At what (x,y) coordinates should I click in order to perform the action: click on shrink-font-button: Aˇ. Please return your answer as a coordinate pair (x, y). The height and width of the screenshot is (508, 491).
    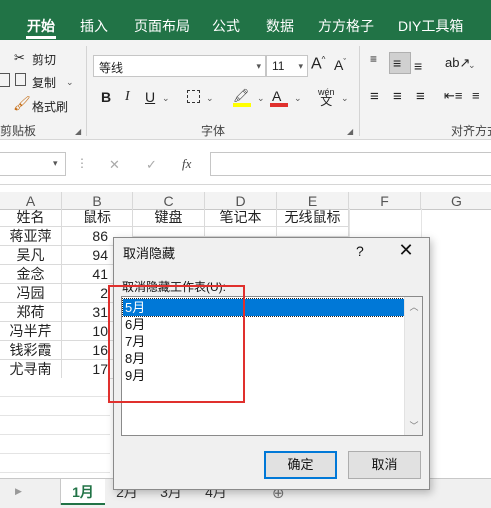
    Looking at the image, I should click on (340, 65).